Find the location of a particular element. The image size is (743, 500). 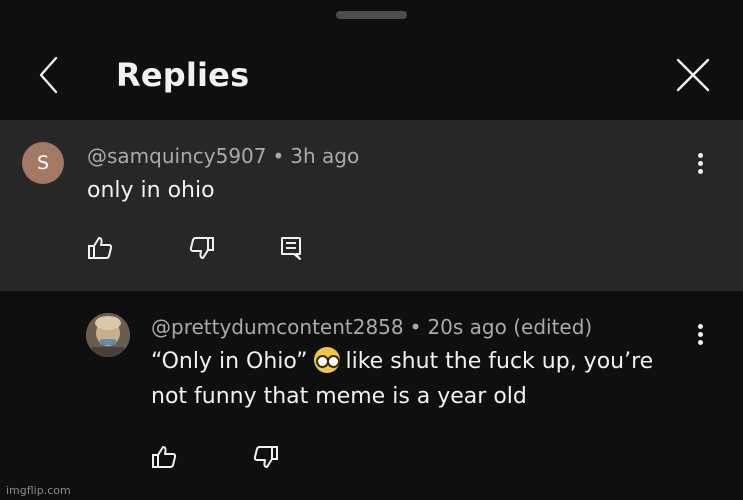

header: Replies is located at coordinates (371, 75).